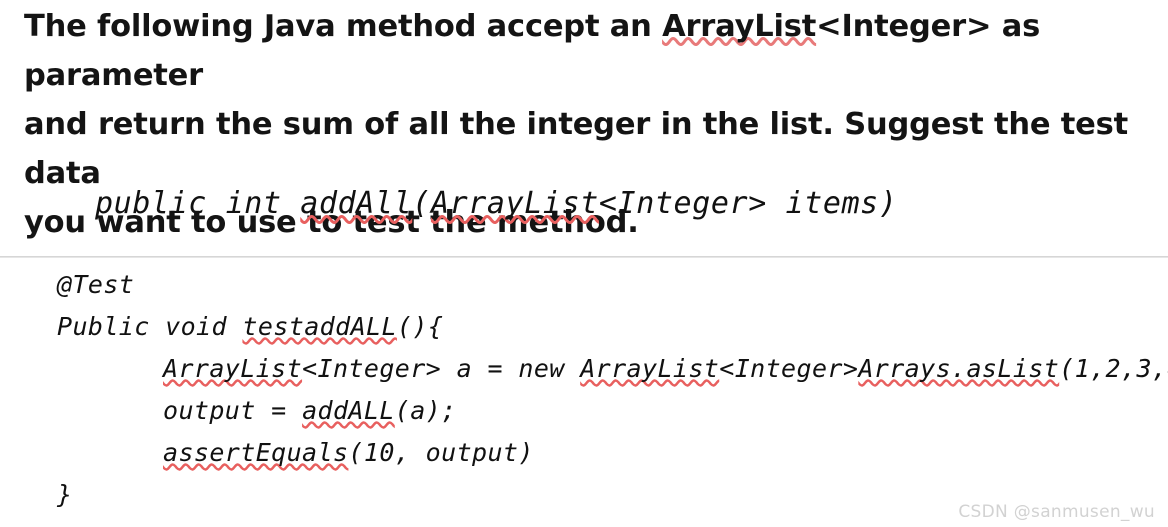  What do you see at coordinates (150, 326) in the screenshot?
I see `code-line-1-prefix: Public void` at bounding box center [150, 326].